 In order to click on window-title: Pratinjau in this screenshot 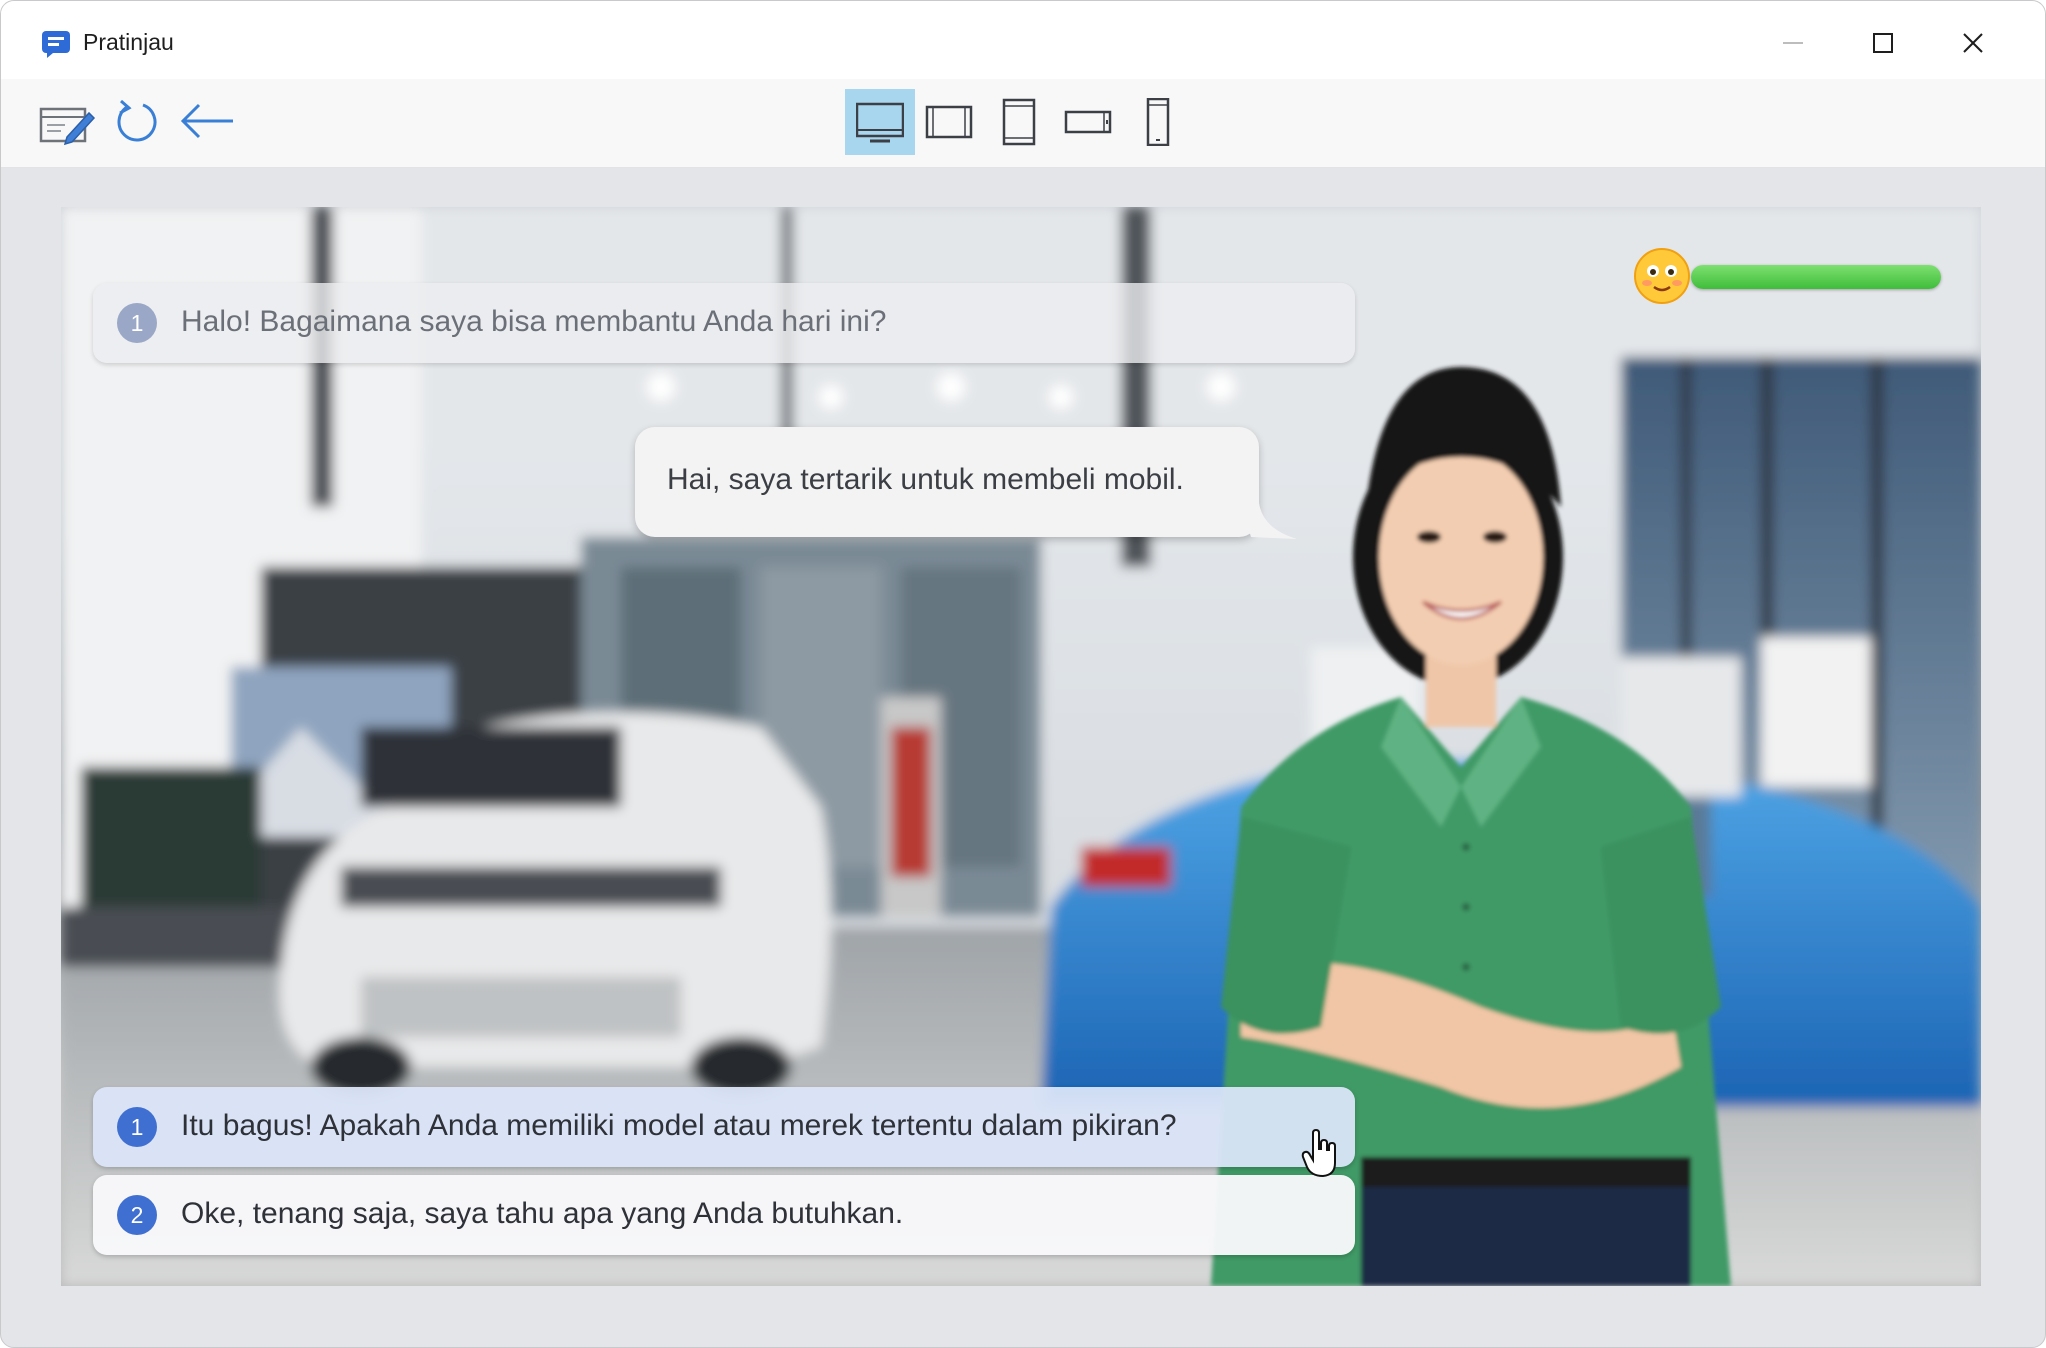, I will do `click(128, 42)`.